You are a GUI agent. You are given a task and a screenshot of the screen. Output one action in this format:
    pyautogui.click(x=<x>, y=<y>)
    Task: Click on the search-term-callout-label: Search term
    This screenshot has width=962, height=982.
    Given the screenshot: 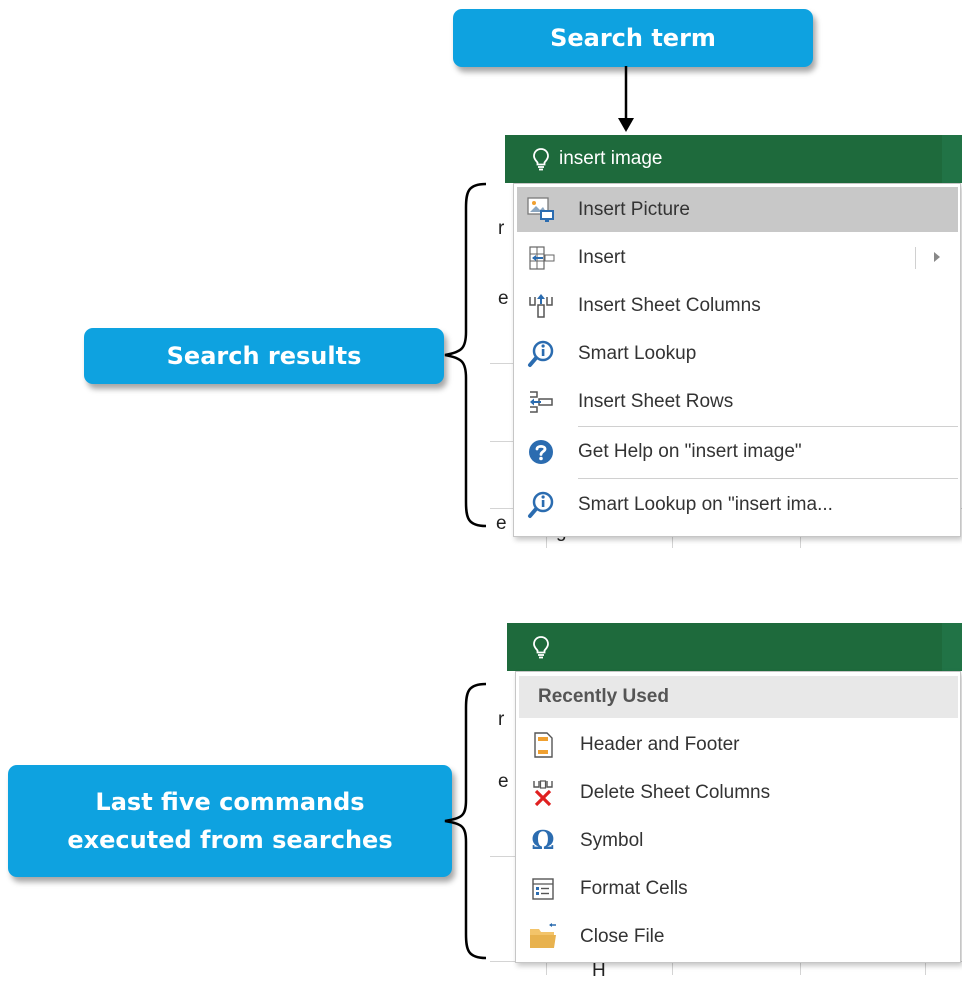 What is the action you would take?
    pyautogui.click(x=633, y=38)
    